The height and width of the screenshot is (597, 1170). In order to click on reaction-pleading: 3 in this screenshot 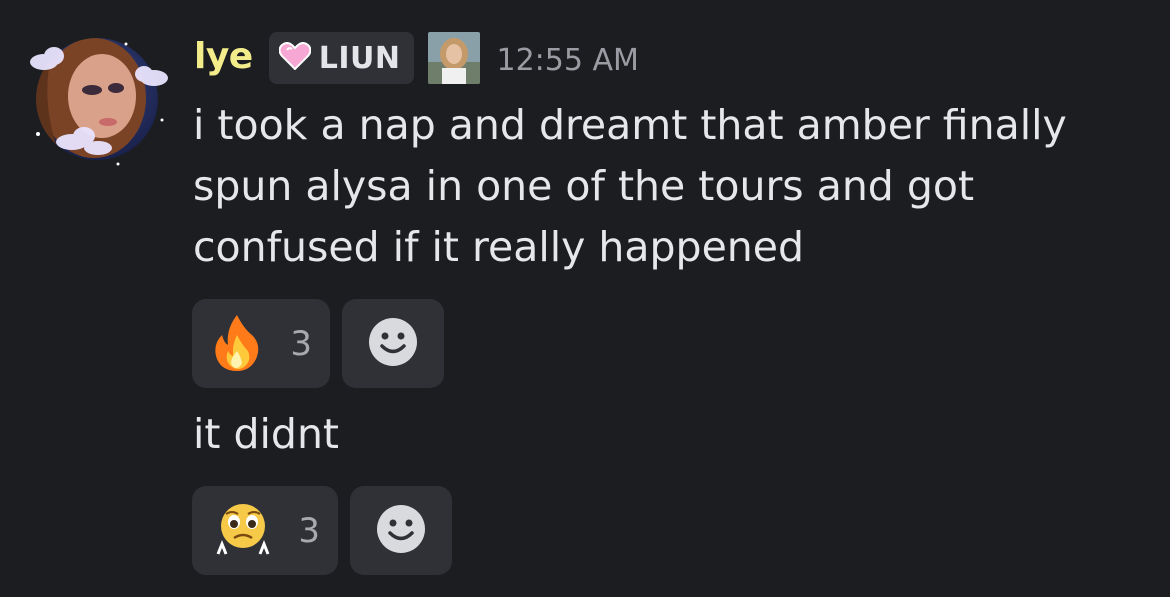, I will do `click(265, 530)`.